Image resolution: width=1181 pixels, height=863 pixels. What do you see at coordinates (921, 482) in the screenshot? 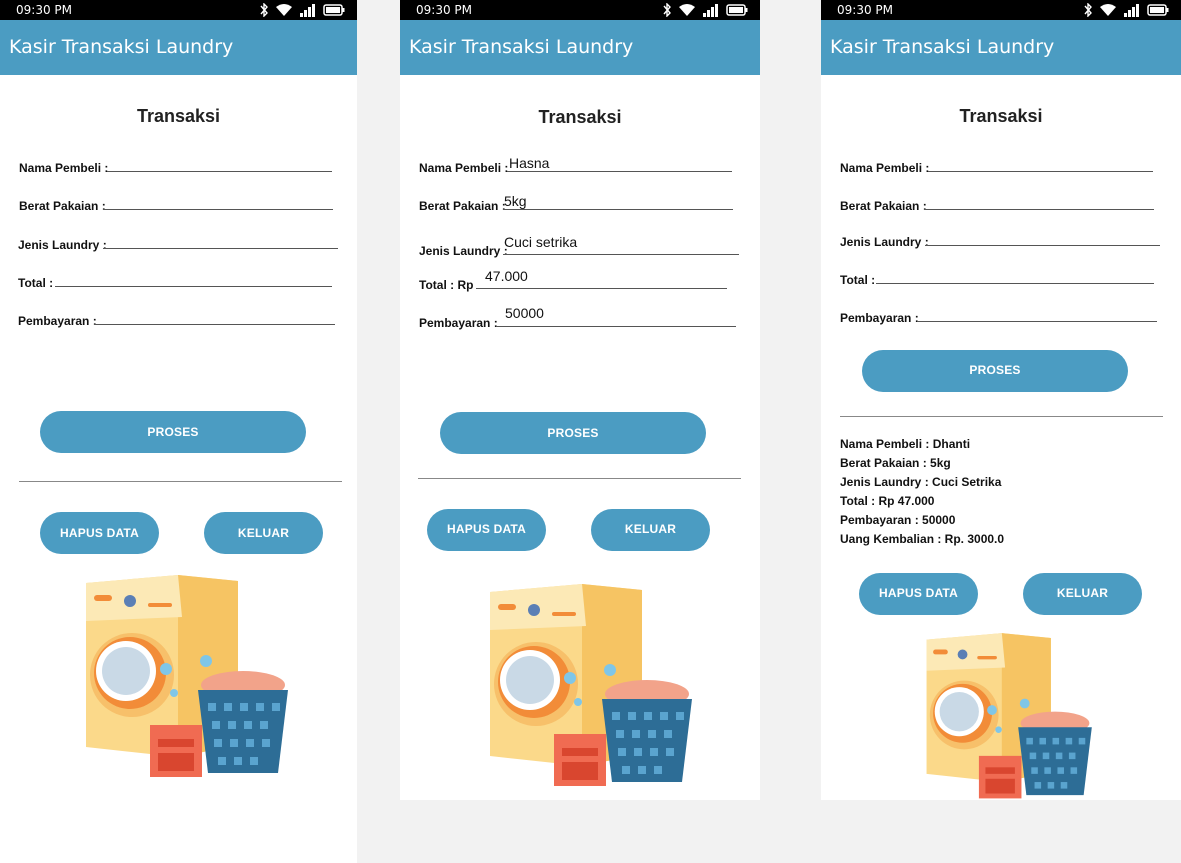
I see `result-jenis-laundry: Jenis Laundry : Cuci Setrika` at bounding box center [921, 482].